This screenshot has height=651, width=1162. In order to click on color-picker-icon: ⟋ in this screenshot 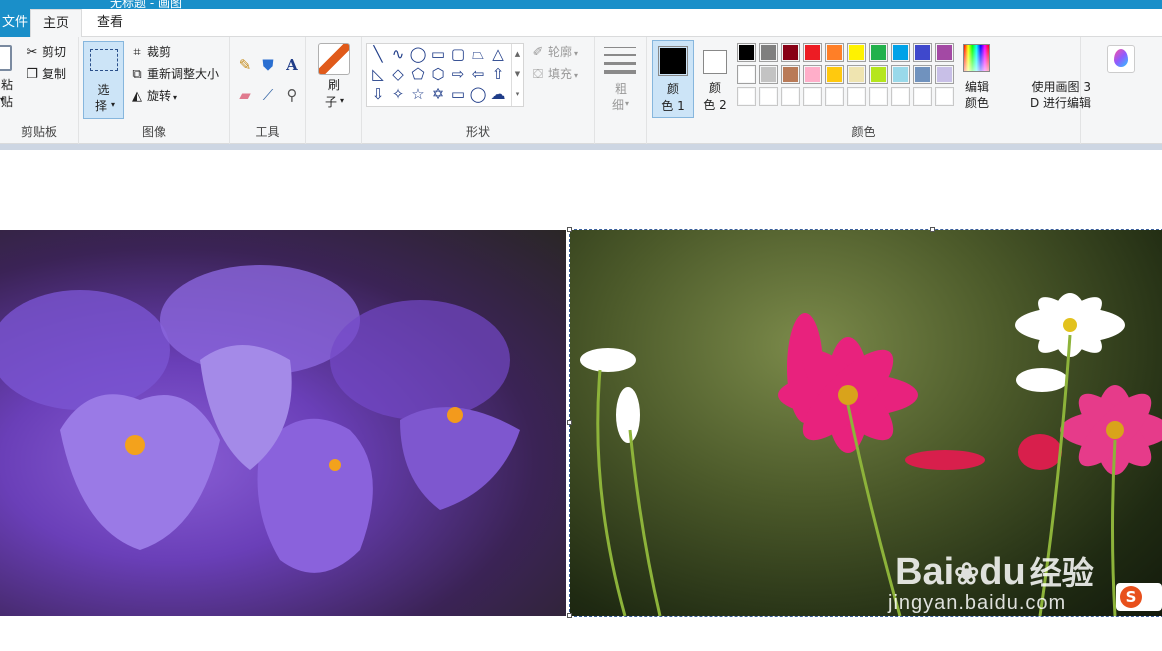, I will do `click(268, 95)`.